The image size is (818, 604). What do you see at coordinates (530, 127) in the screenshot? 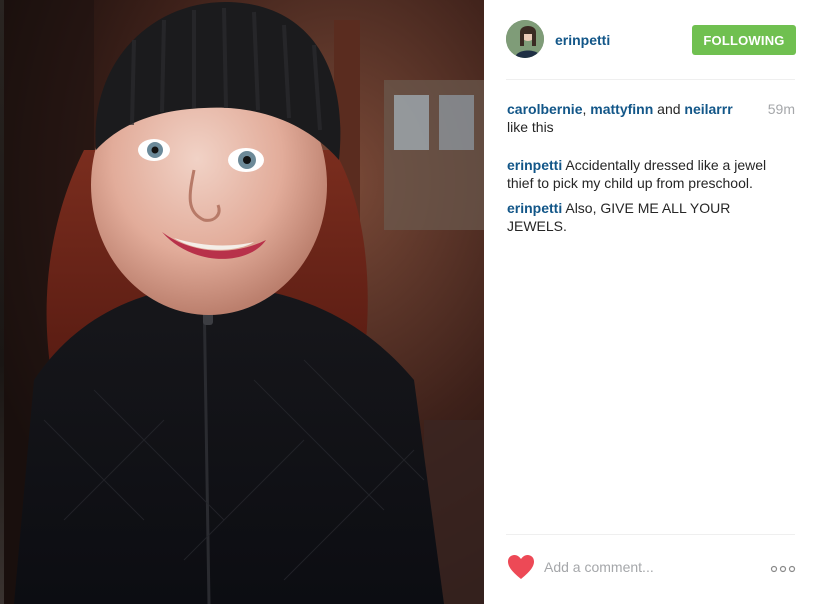
I see `likes-suffix: like this` at bounding box center [530, 127].